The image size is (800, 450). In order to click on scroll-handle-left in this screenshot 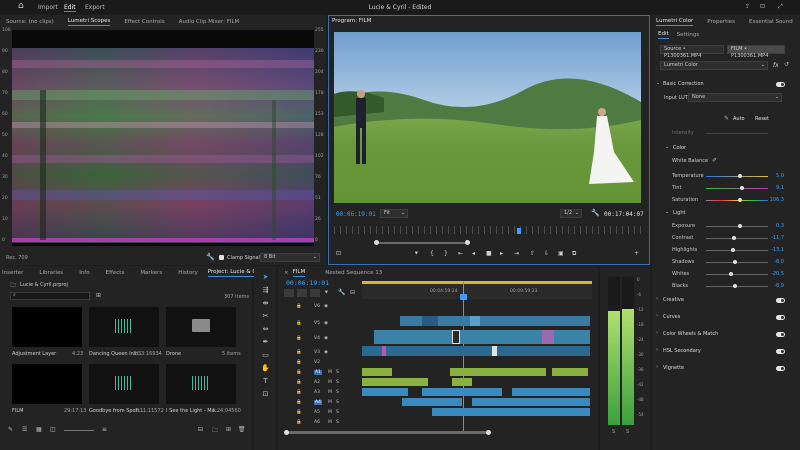, I will do `click(286, 432)`.